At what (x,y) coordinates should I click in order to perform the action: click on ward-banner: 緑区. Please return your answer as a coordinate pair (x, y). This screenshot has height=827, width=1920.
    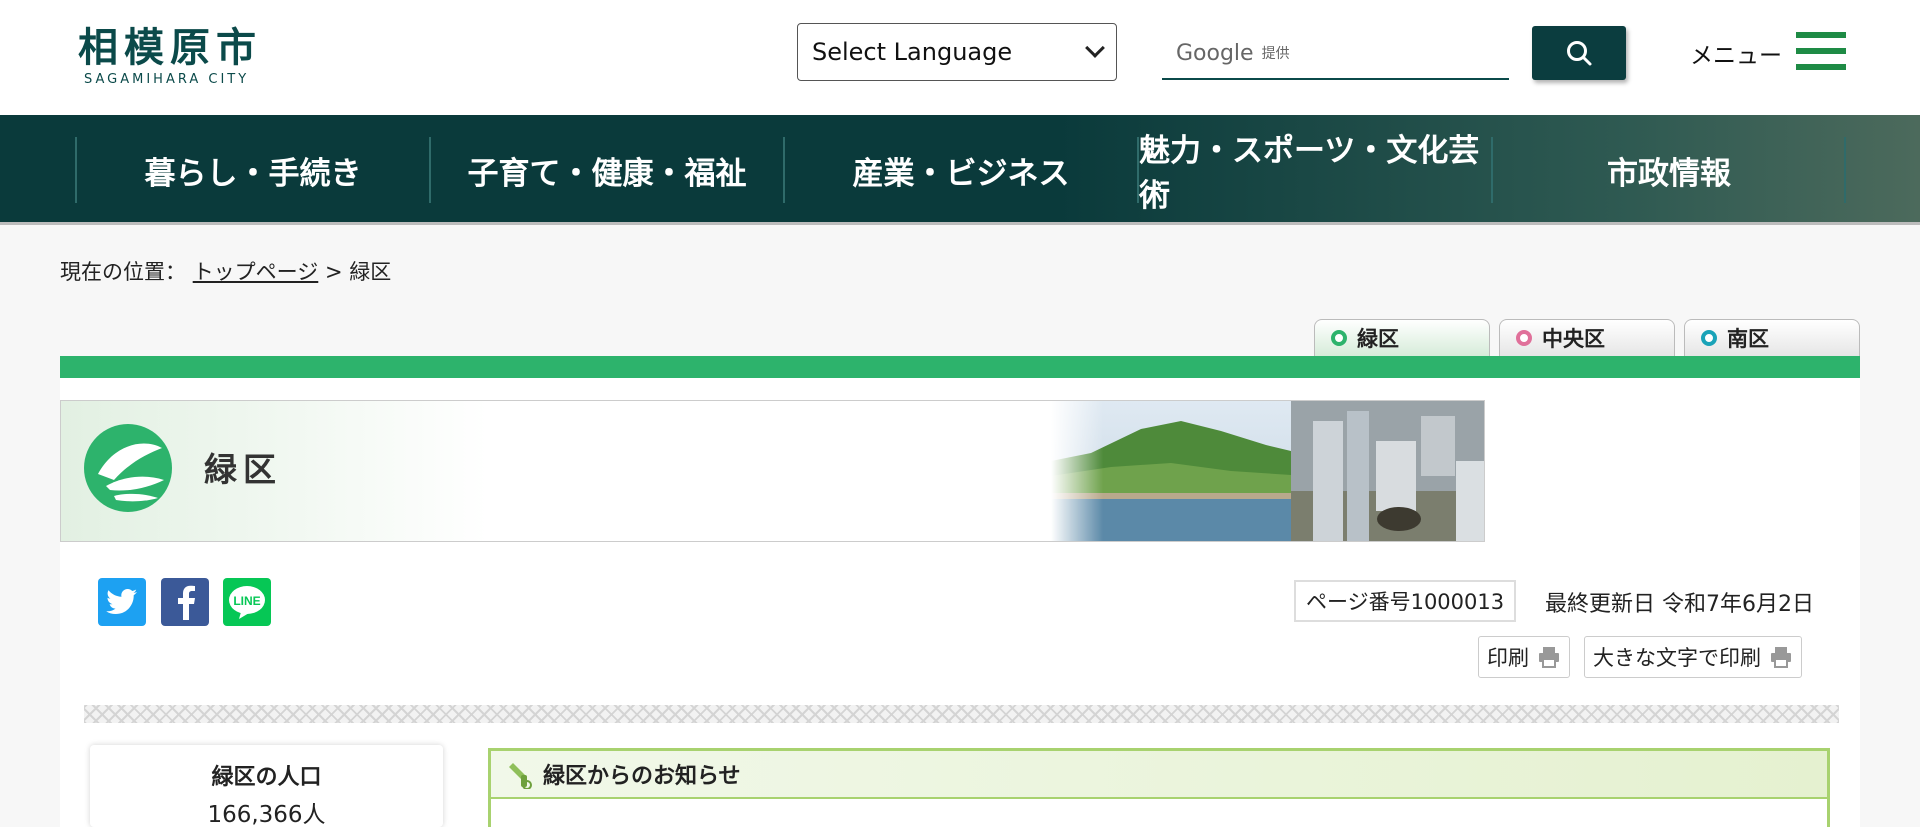
    Looking at the image, I should click on (772, 471).